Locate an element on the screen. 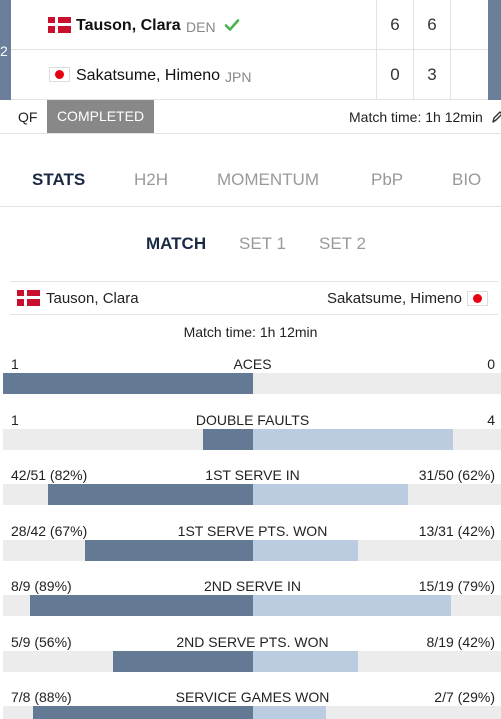 Image resolution: width=501 pixels, height=719 pixels. stat-right-value: 31/50 (62%) is located at coordinates (456, 475).